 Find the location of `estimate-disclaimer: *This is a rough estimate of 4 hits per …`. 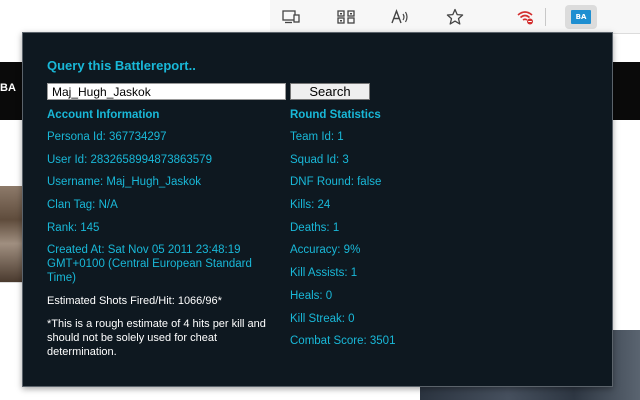

estimate-disclaimer: *This is a rough estimate of 4 hits per … is located at coordinates (156, 338).